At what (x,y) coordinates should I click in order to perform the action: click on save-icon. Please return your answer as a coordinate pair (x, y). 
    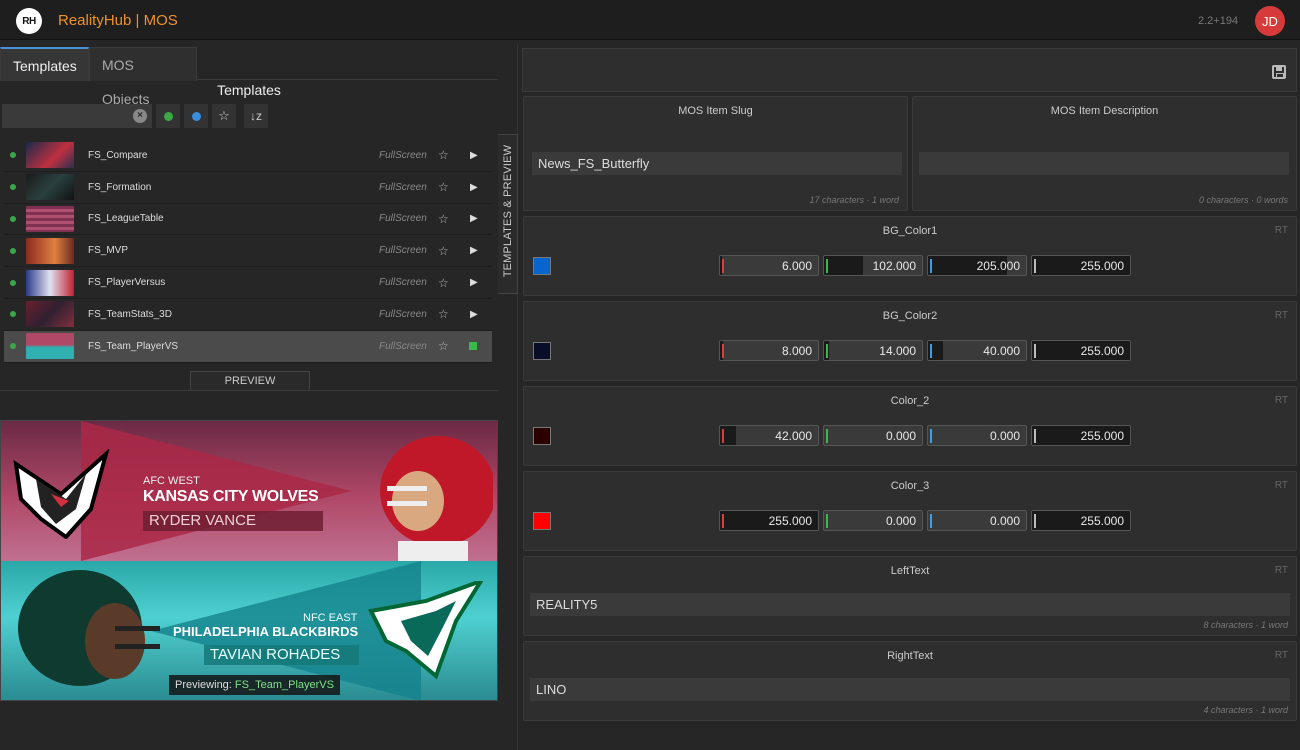
    Looking at the image, I should click on (1279, 72).